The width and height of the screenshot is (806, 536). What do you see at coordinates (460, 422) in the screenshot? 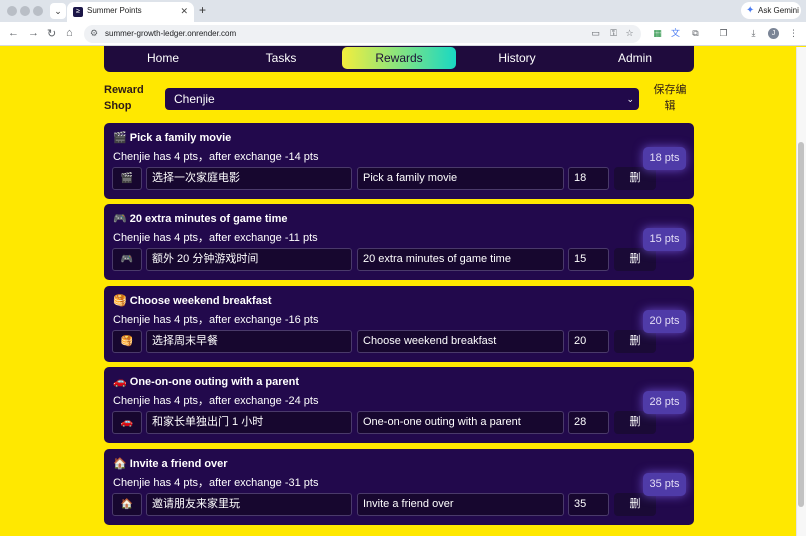
I see `reward-english-name-input: One-on-one outing with a parent` at bounding box center [460, 422].